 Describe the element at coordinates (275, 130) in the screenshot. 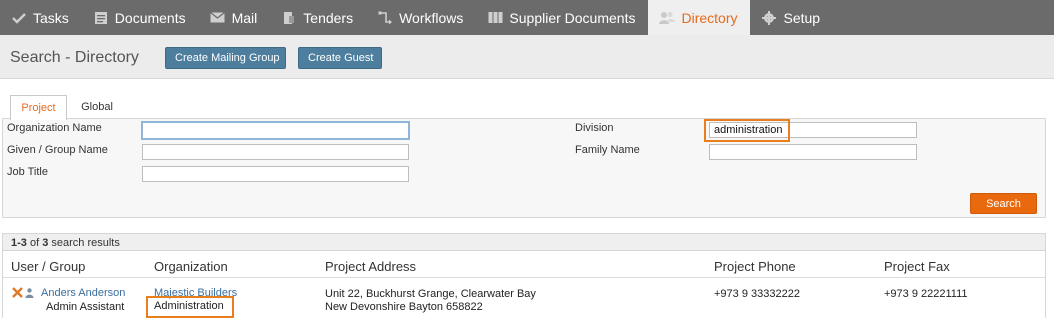

I see `organization-name-input` at that location.